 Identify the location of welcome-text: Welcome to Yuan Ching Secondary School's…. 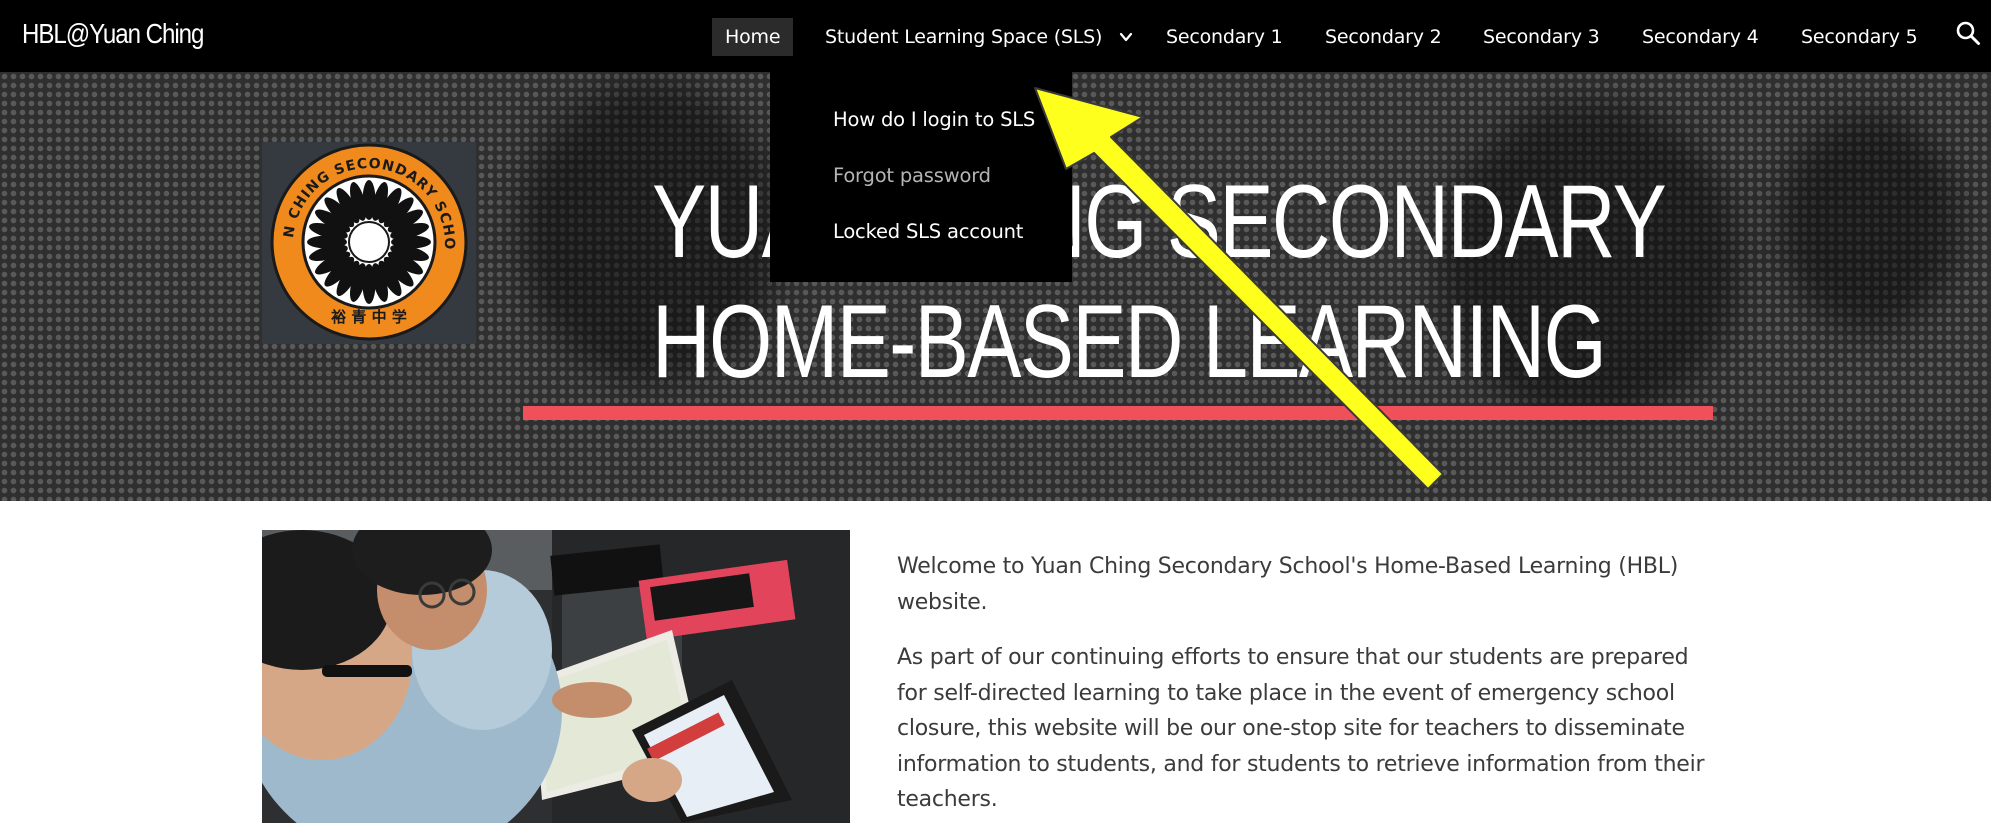
(1288, 584).